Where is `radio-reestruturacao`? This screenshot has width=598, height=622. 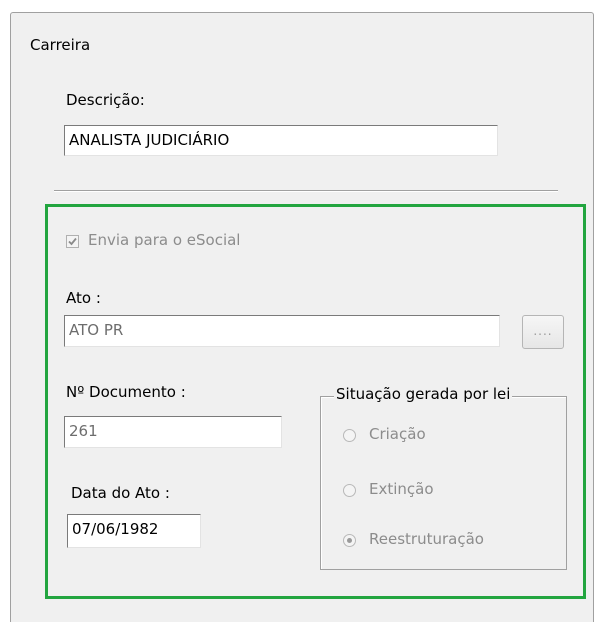
radio-reestruturacao is located at coordinates (349, 540).